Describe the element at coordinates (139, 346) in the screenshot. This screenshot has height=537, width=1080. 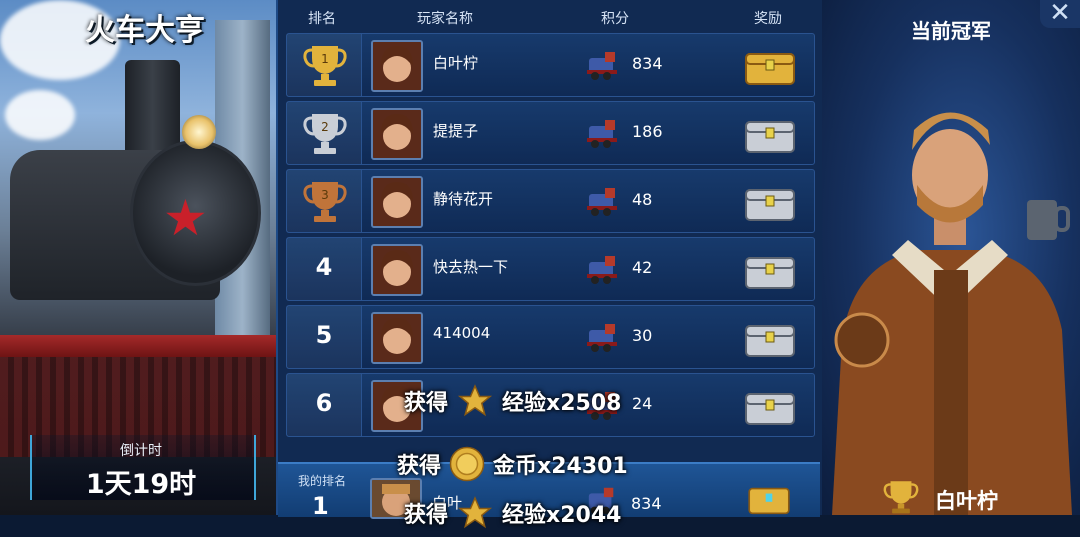
I see `locomotive-buffer-beam` at that location.